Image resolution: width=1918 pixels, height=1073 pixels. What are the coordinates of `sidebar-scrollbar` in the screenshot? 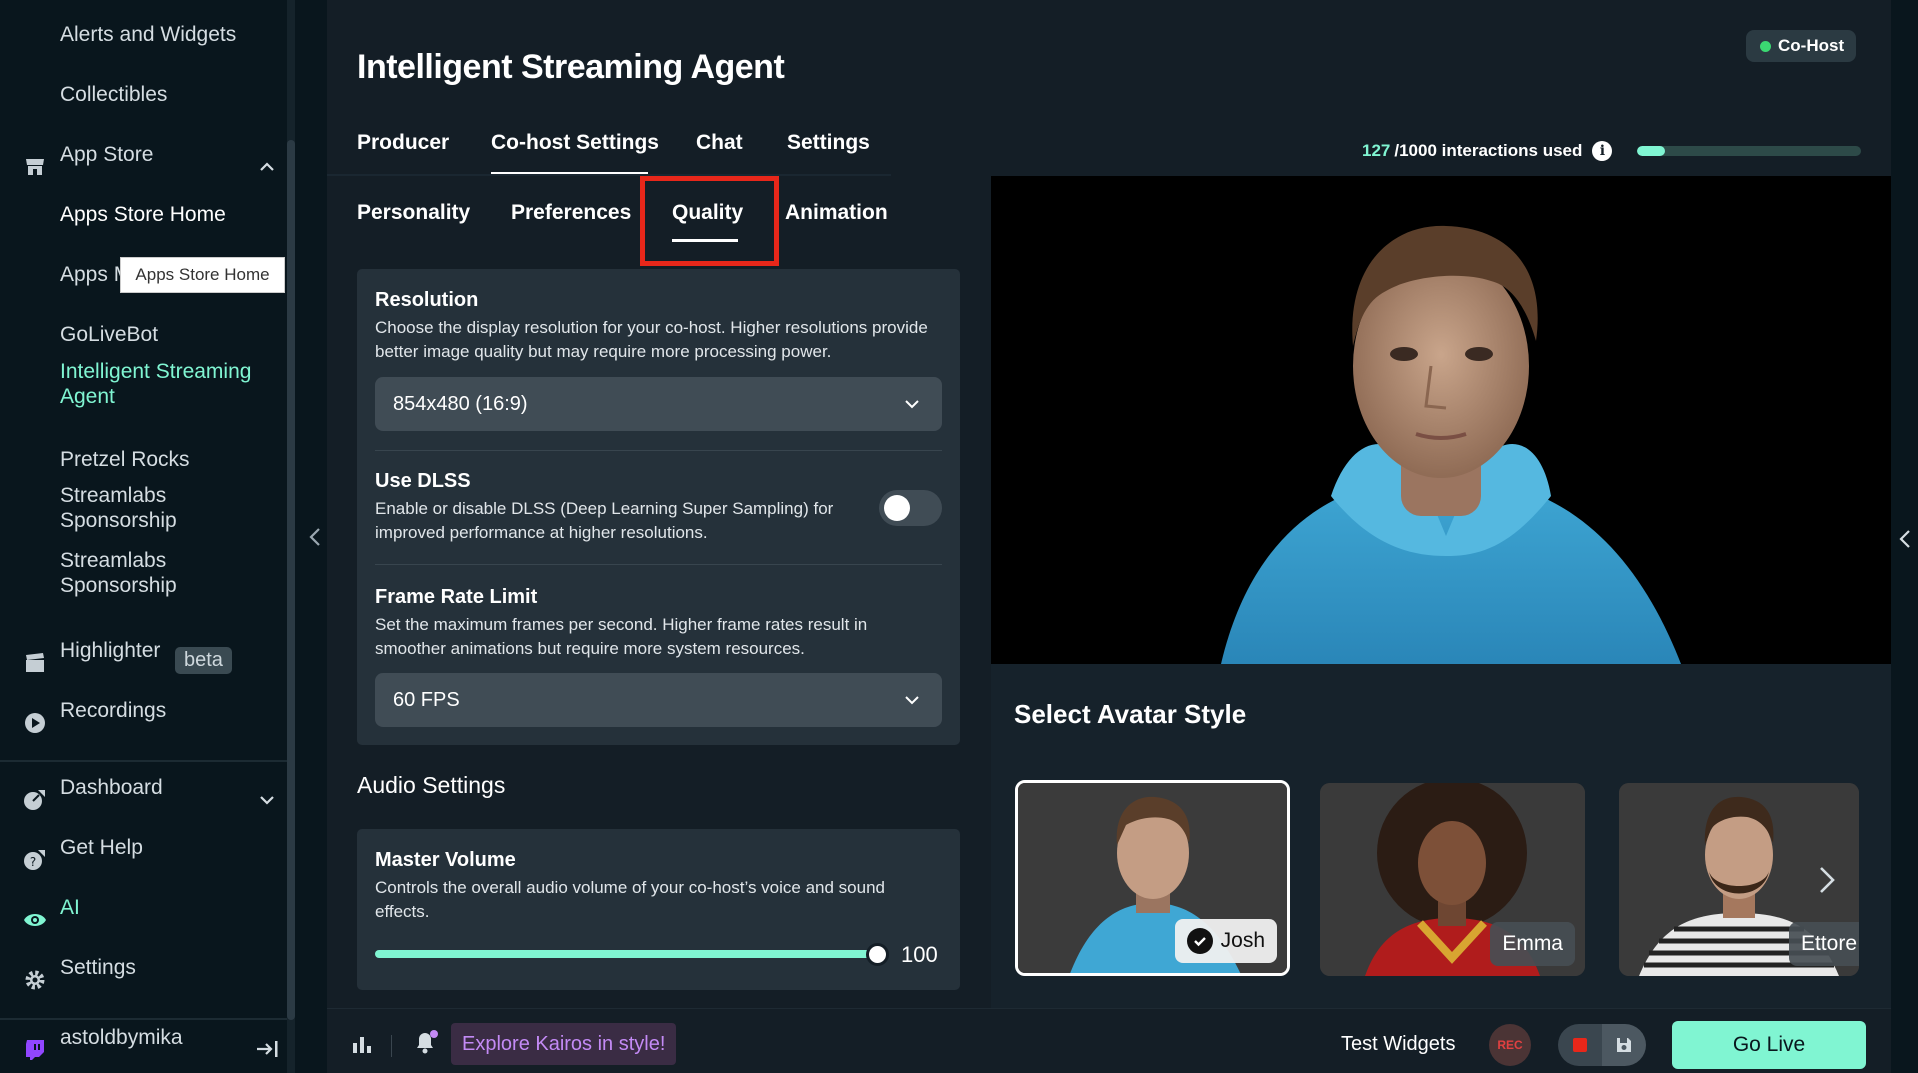 It's located at (291, 580).